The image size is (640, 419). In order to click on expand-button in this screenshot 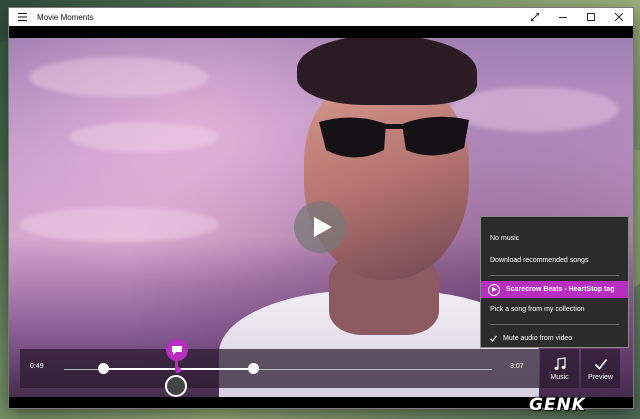, I will do `click(535, 17)`.